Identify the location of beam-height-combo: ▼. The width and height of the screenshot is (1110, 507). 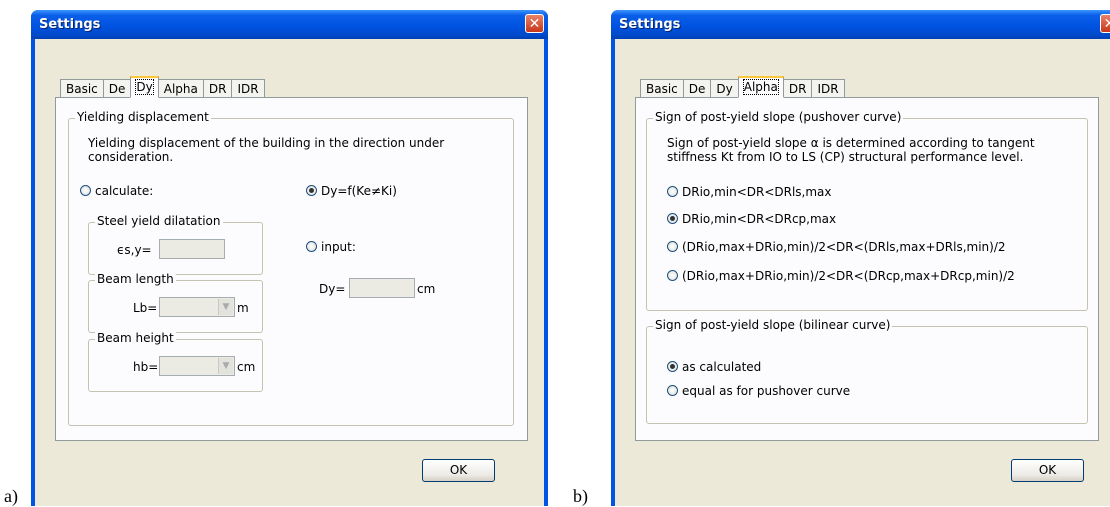
(197, 366).